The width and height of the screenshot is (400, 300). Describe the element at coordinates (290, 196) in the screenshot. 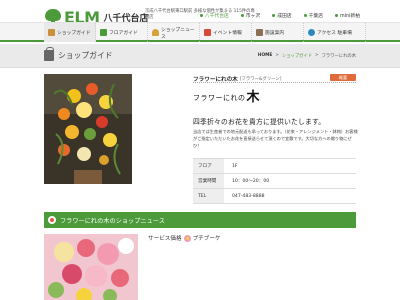

I see `tel-value: 047-483-8888` at that location.